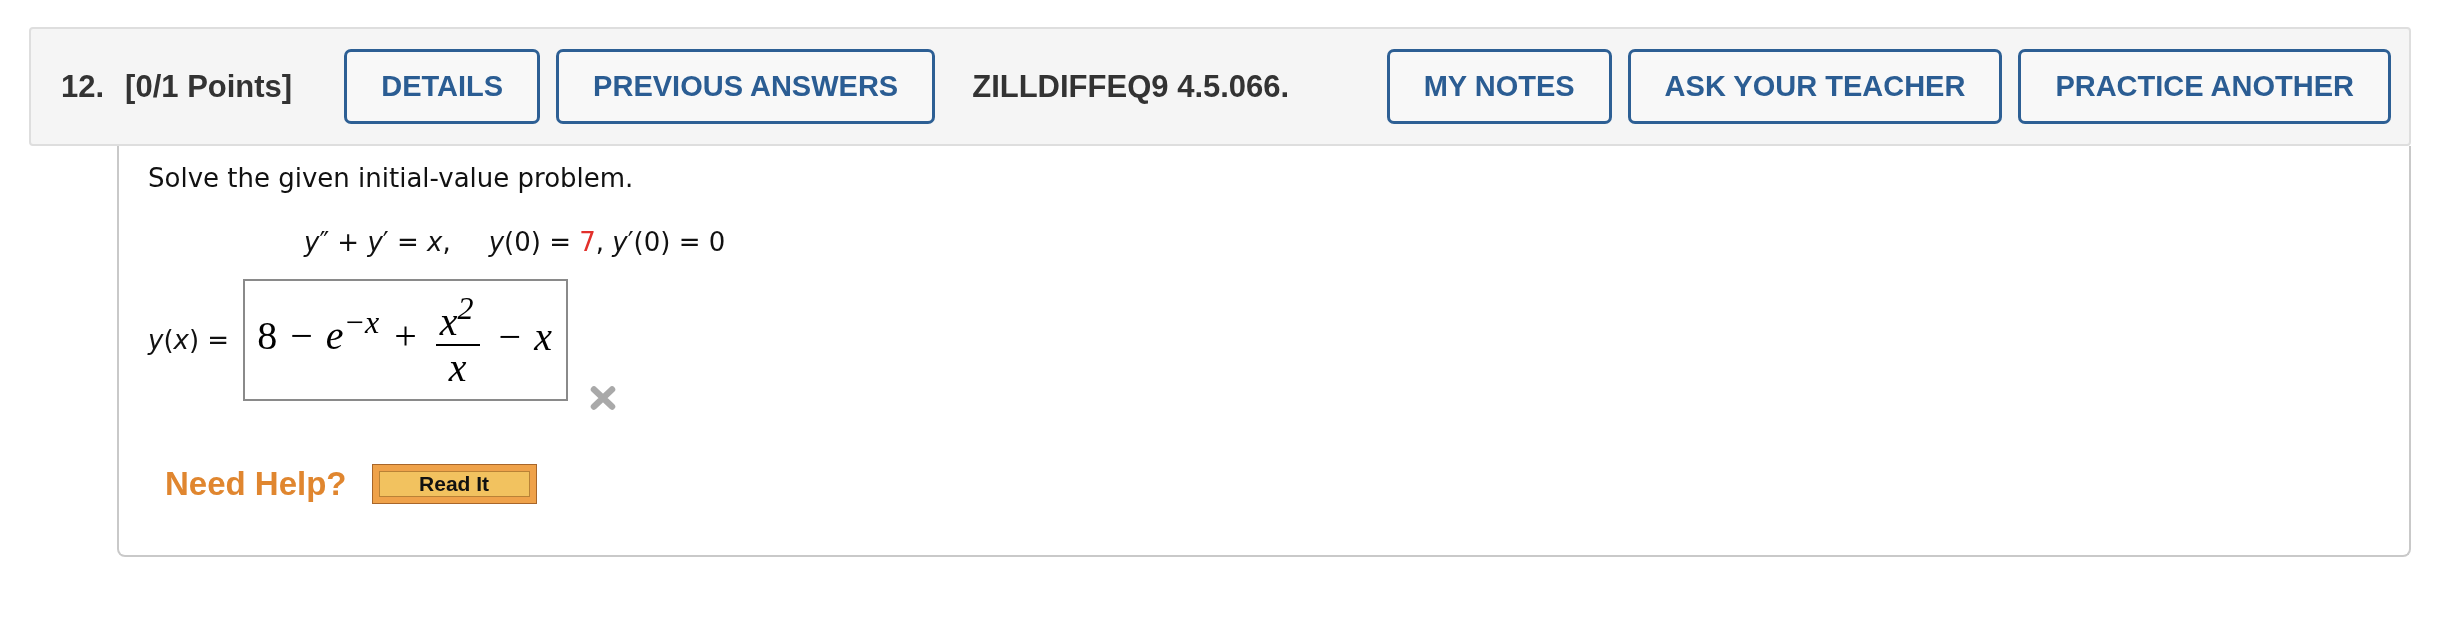 The height and width of the screenshot is (640, 2443). Describe the element at coordinates (746, 86) in the screenshot. I see `previous-answers-button: PREVIOUS ANSWERS` at that location.